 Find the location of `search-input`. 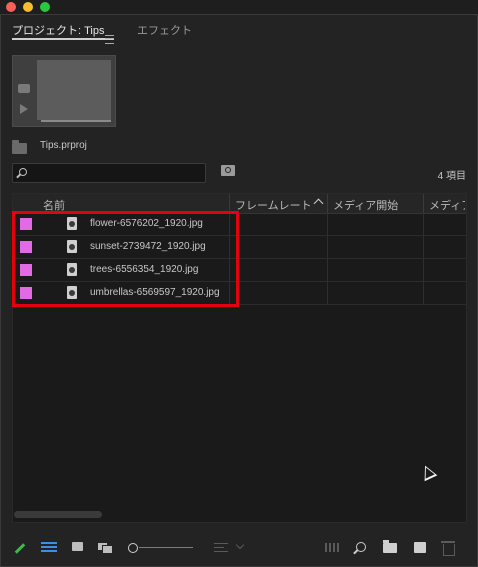

search-input is located at coordinates (109, 173).